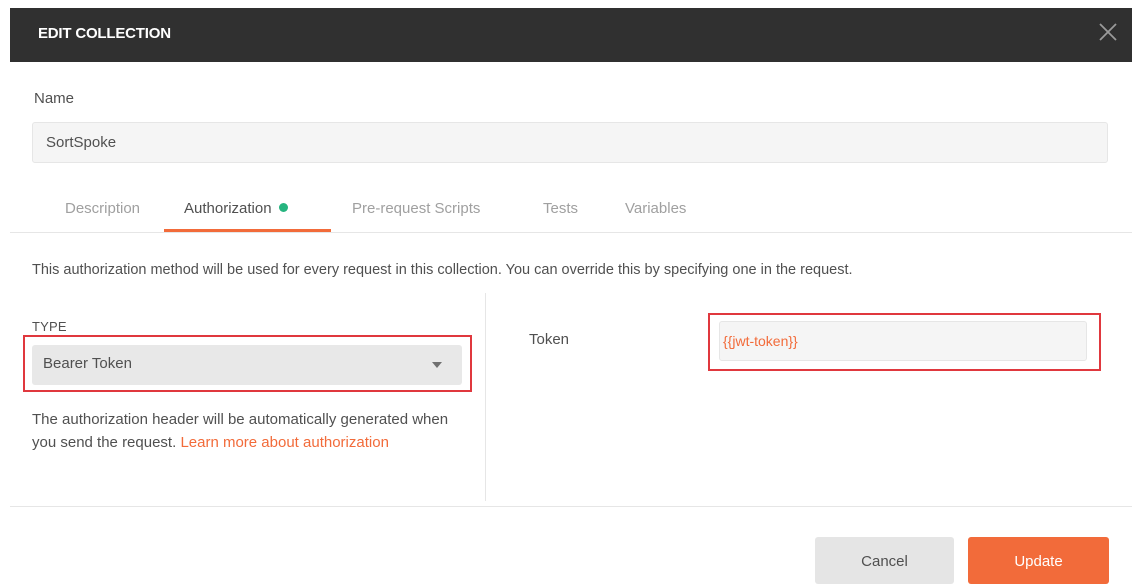 This screenshot has width=1132, height=584. I want to click on name-input: SortSpoke, so click(570, 142).